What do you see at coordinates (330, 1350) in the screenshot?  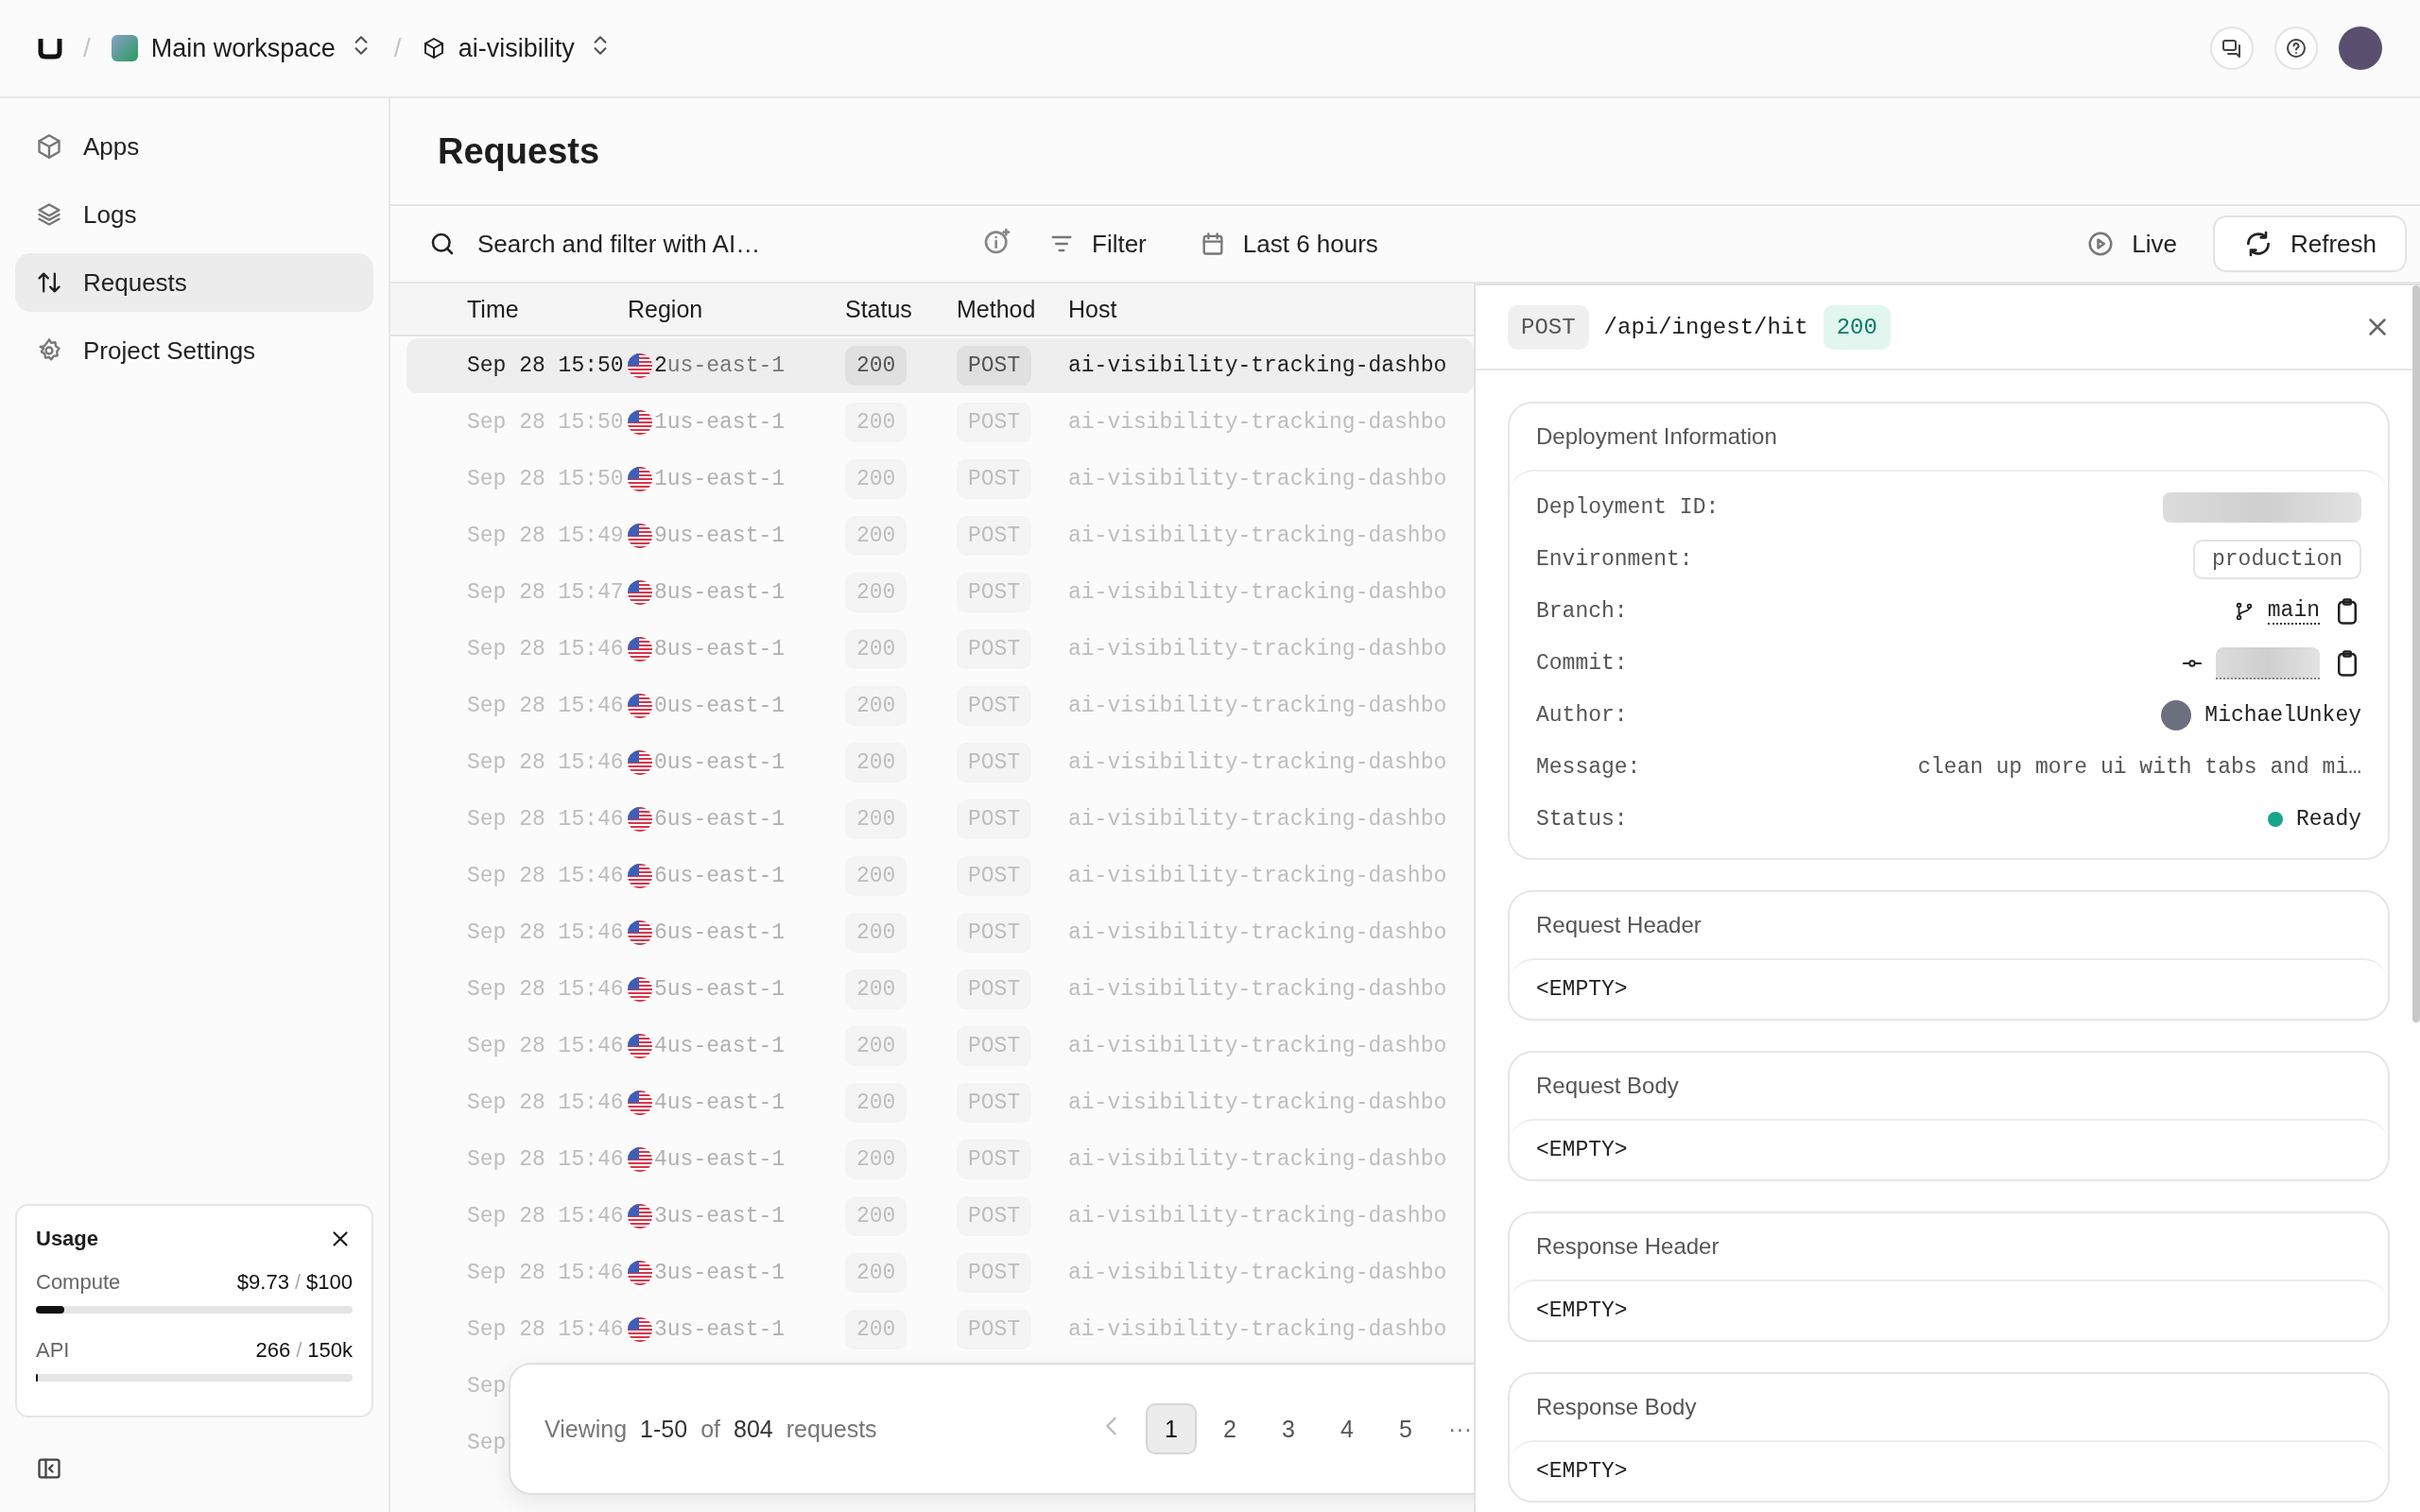 I see `meter-limit: 150k` at bounding box center [330, 1350].